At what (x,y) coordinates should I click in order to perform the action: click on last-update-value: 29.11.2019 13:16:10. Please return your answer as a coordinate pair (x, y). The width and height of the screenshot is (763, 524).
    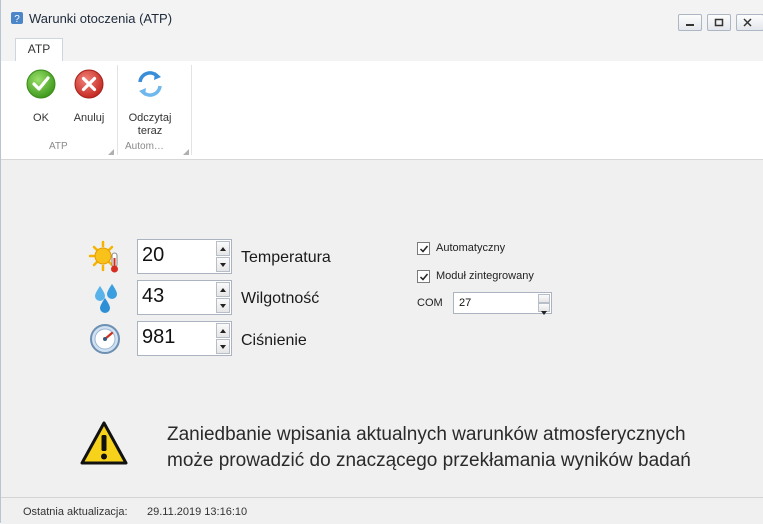
    Looking at the image, I should click on (197, 512).